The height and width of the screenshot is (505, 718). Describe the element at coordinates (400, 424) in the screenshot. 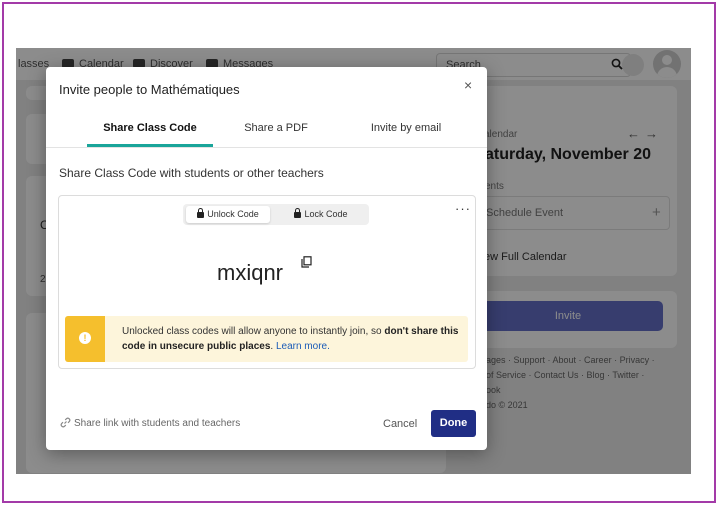

I see `cancel-button: Cancel` at that location.